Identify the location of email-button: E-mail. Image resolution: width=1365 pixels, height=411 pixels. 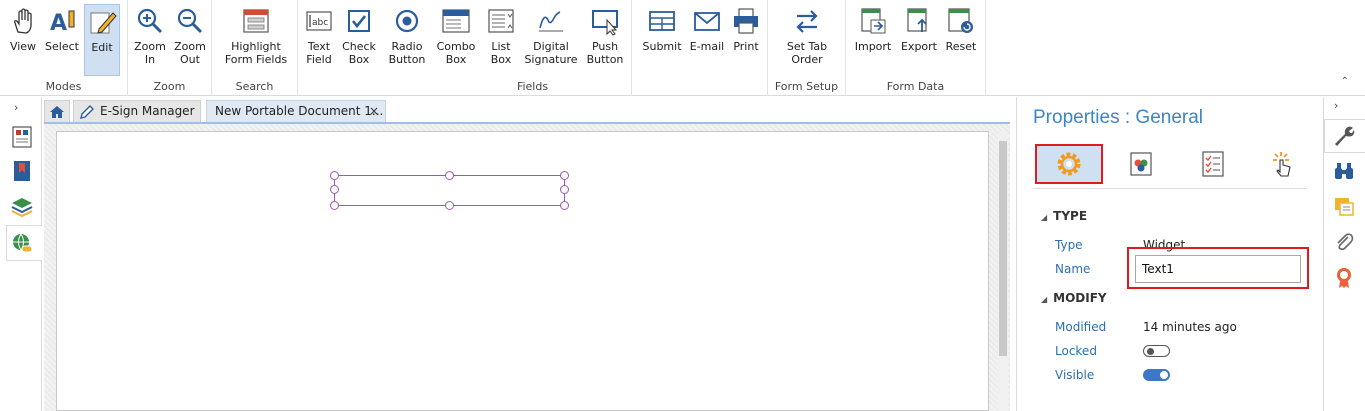
(707, 40).